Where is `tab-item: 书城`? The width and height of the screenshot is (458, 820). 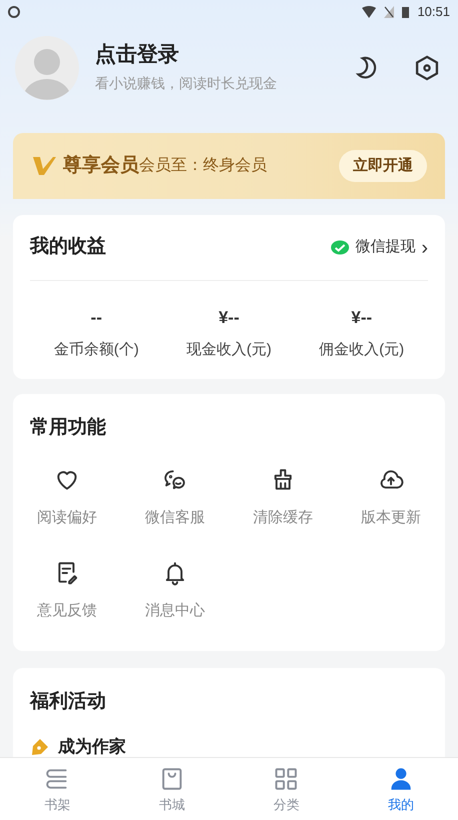
tab-item: 书城 is located at coordinates (171, 789).